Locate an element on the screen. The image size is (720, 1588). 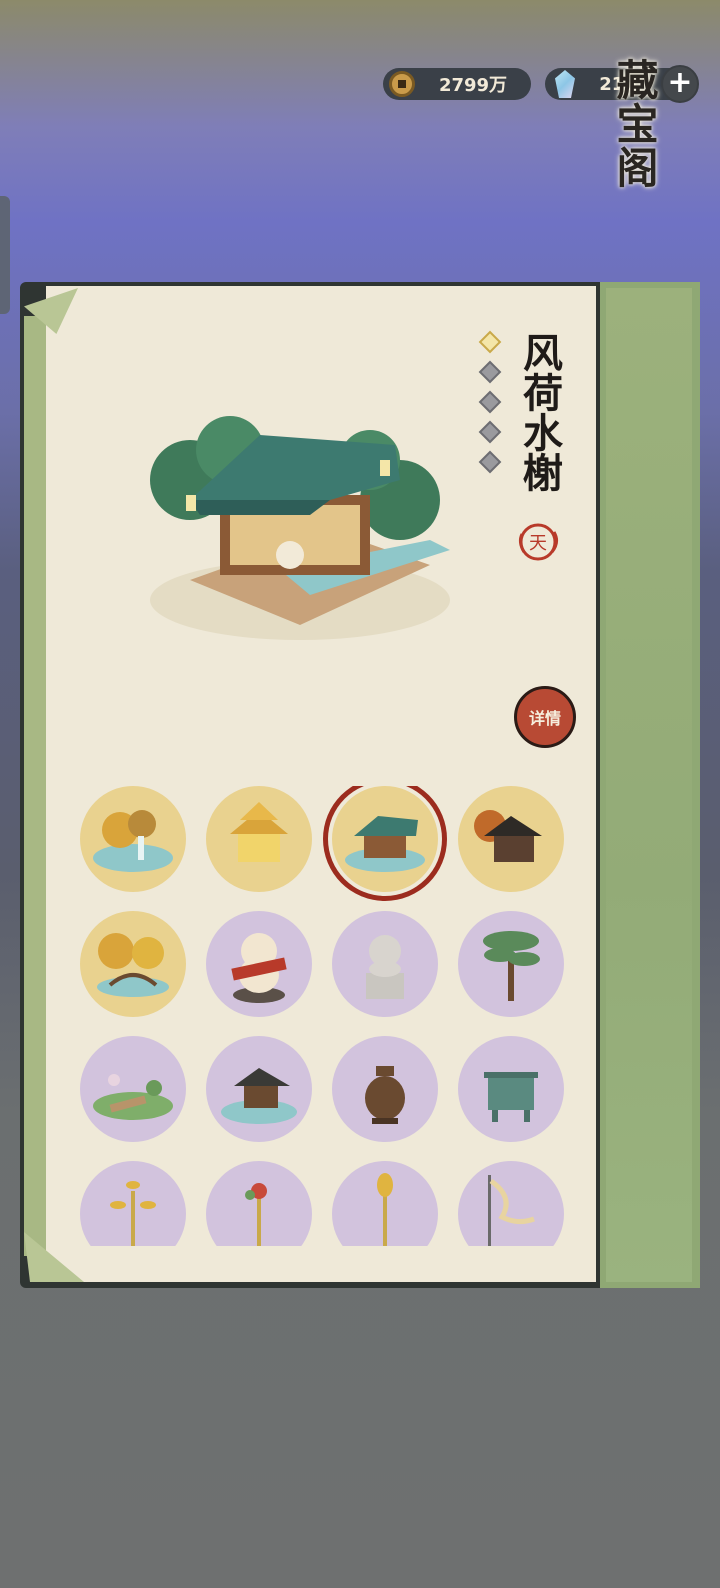
gold-finial-pole-icon is located at coordinates (385, 1209).